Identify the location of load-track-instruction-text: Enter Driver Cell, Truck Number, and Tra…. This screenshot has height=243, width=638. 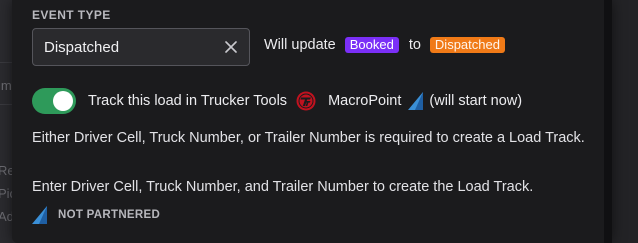
(283, 187).